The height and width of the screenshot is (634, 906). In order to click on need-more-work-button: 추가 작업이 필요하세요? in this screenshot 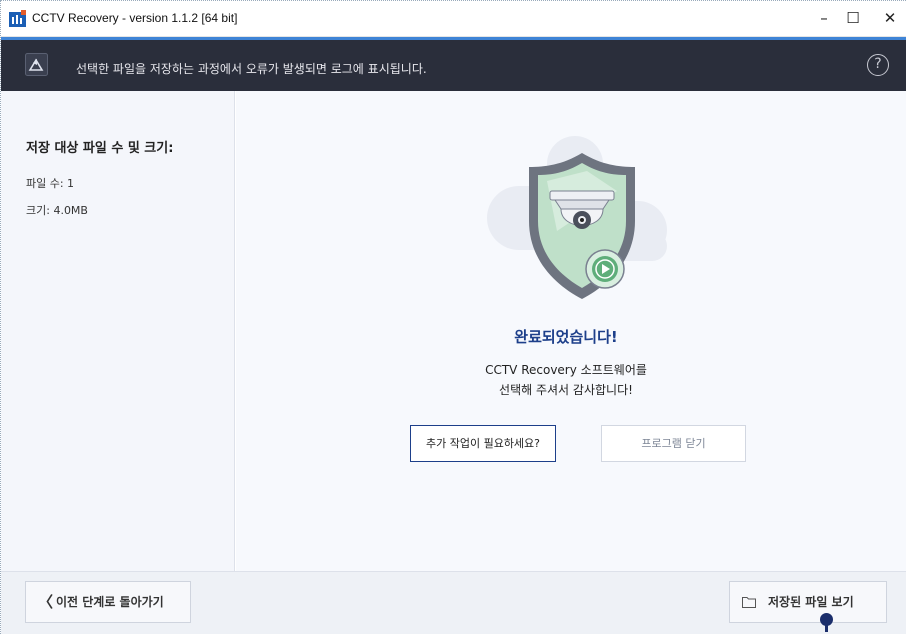, I will do `click(483, 443)`.